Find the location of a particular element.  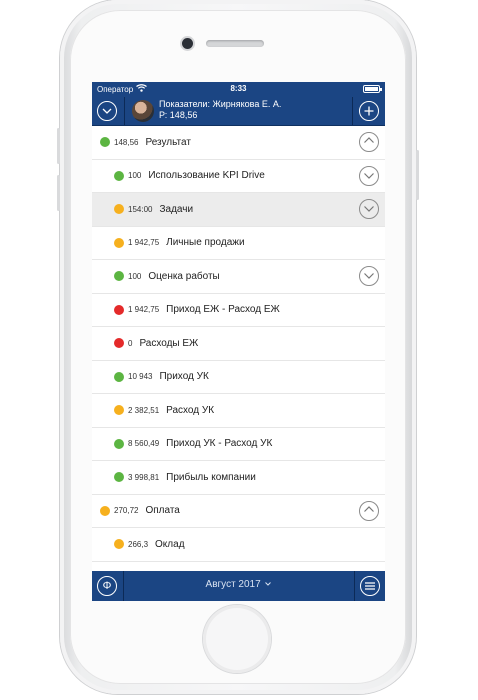

kpi-label: Использование KPI Drive is located at coordinates (206, 176).